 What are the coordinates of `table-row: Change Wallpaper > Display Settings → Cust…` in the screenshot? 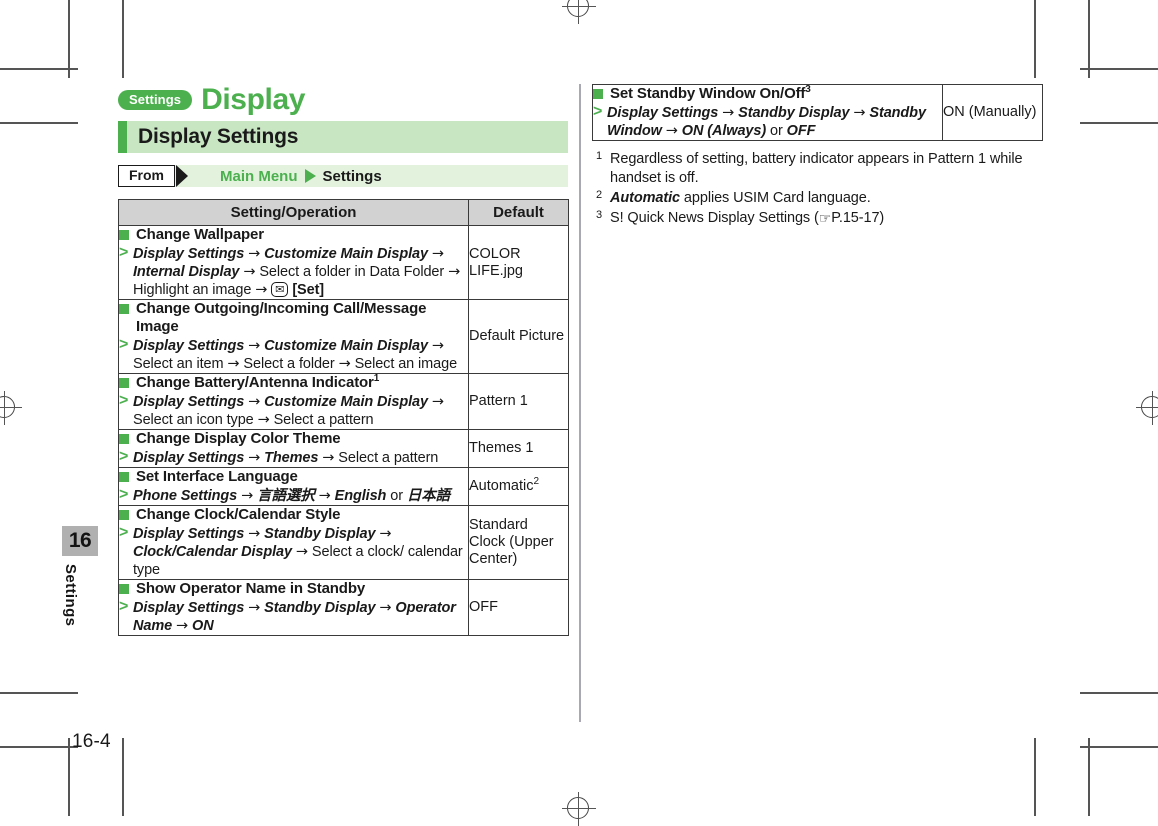 It's located at (343, 262).